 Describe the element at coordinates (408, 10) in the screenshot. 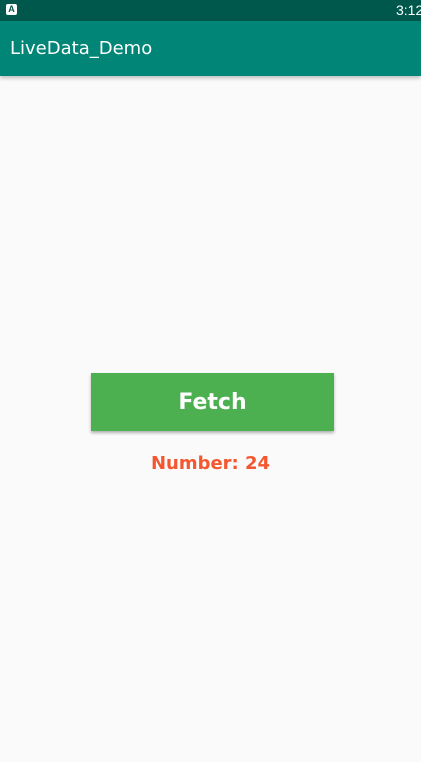

I see `status-time: 3:12` at that location.